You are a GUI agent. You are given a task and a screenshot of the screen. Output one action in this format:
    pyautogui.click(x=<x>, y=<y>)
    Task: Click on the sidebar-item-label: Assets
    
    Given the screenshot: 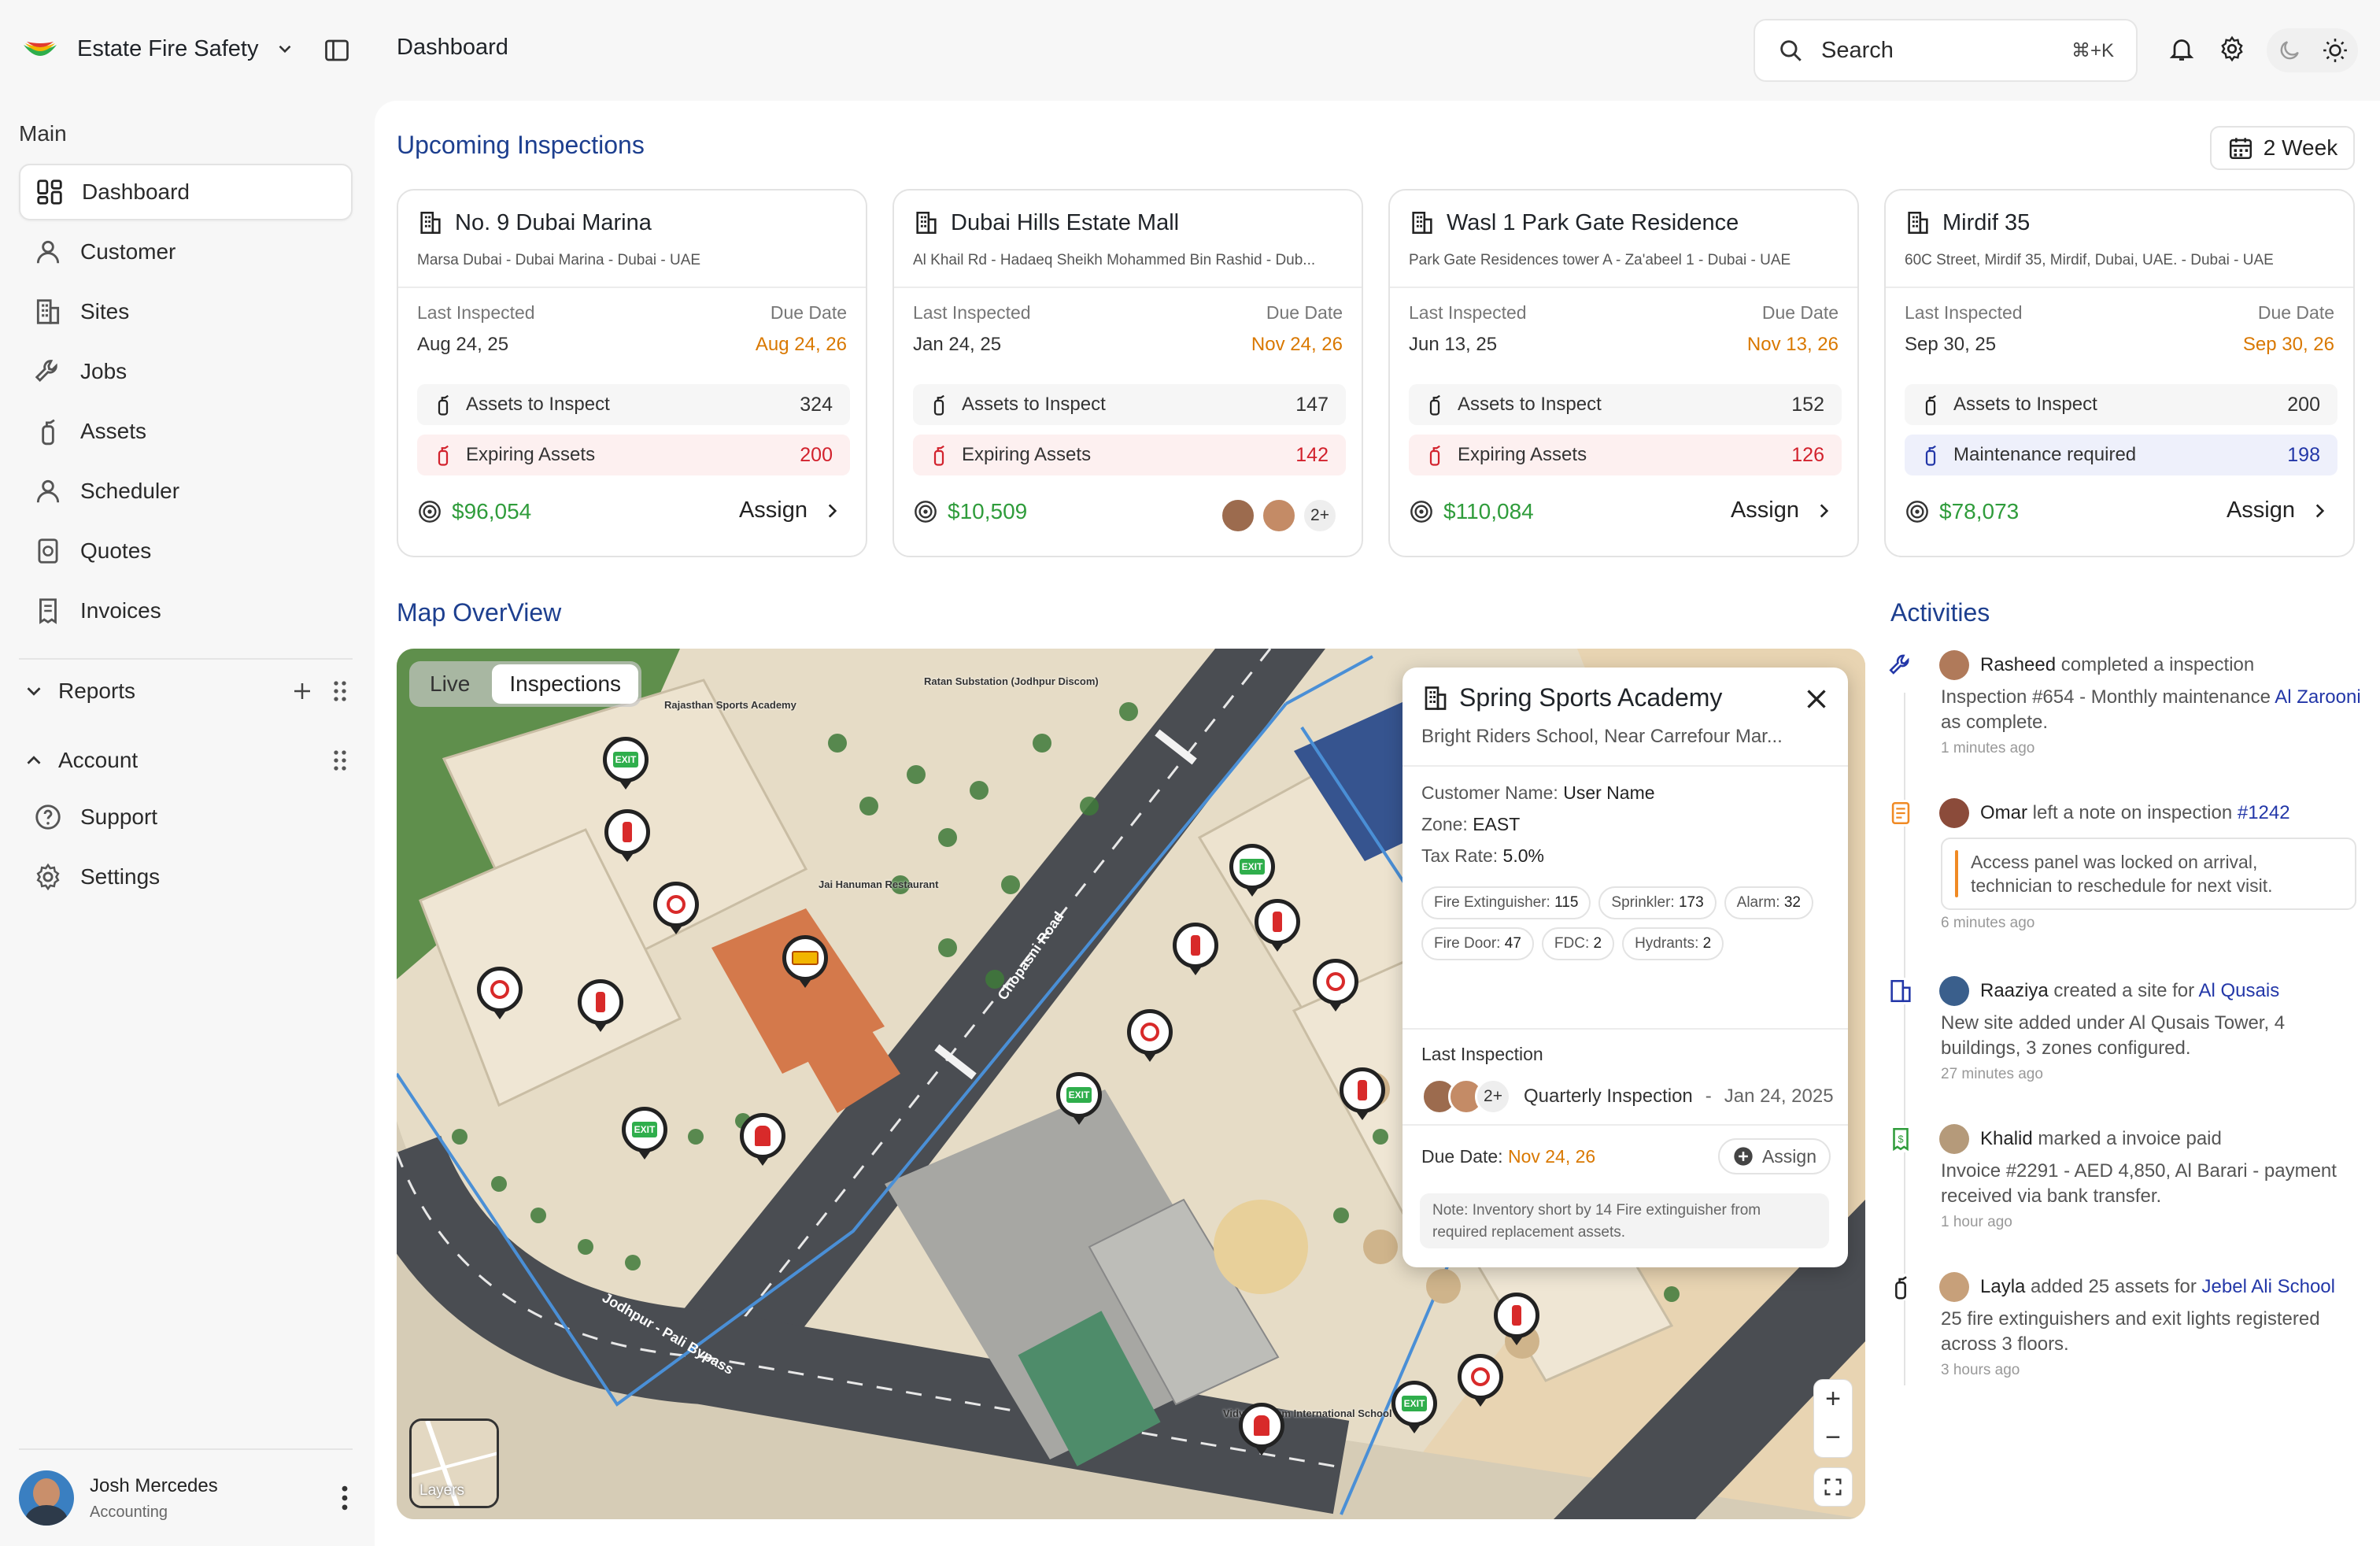 What is the action you would take?
    pyautogui.click(x=113, y=431)
    